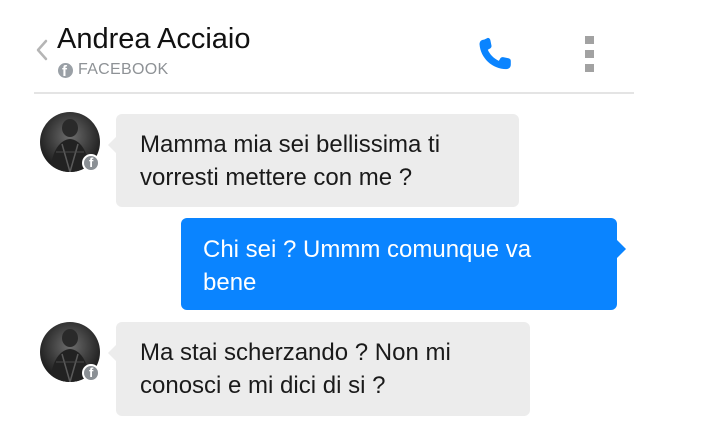 Image resolution: width=725 pixels, height=430 pixels. What do you see at coordinates (153, 39) in the screenshot?
I see `contact-name: Andrea Acciaio` at bounding box center [153, 39].